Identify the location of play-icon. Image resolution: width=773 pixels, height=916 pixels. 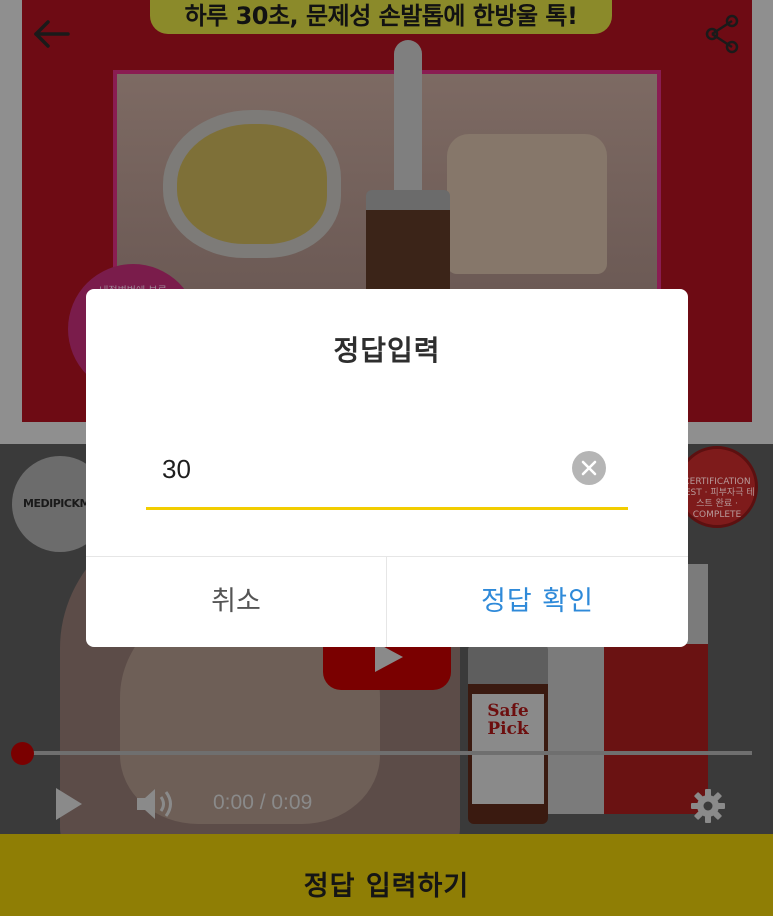
(69, 804).